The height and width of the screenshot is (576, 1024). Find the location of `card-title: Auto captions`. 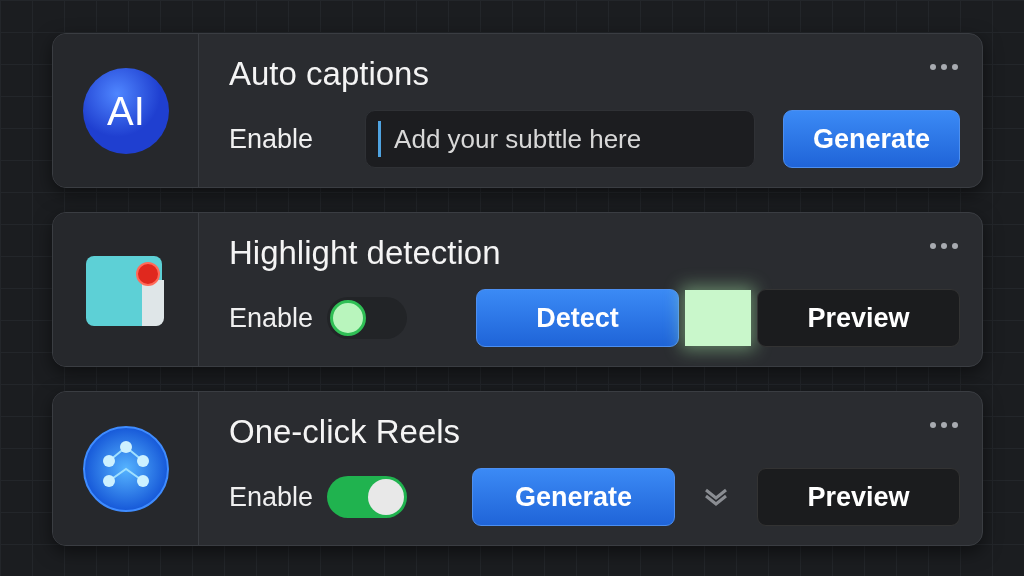

card-title: Auto captions is located at coordinates (329, 74).